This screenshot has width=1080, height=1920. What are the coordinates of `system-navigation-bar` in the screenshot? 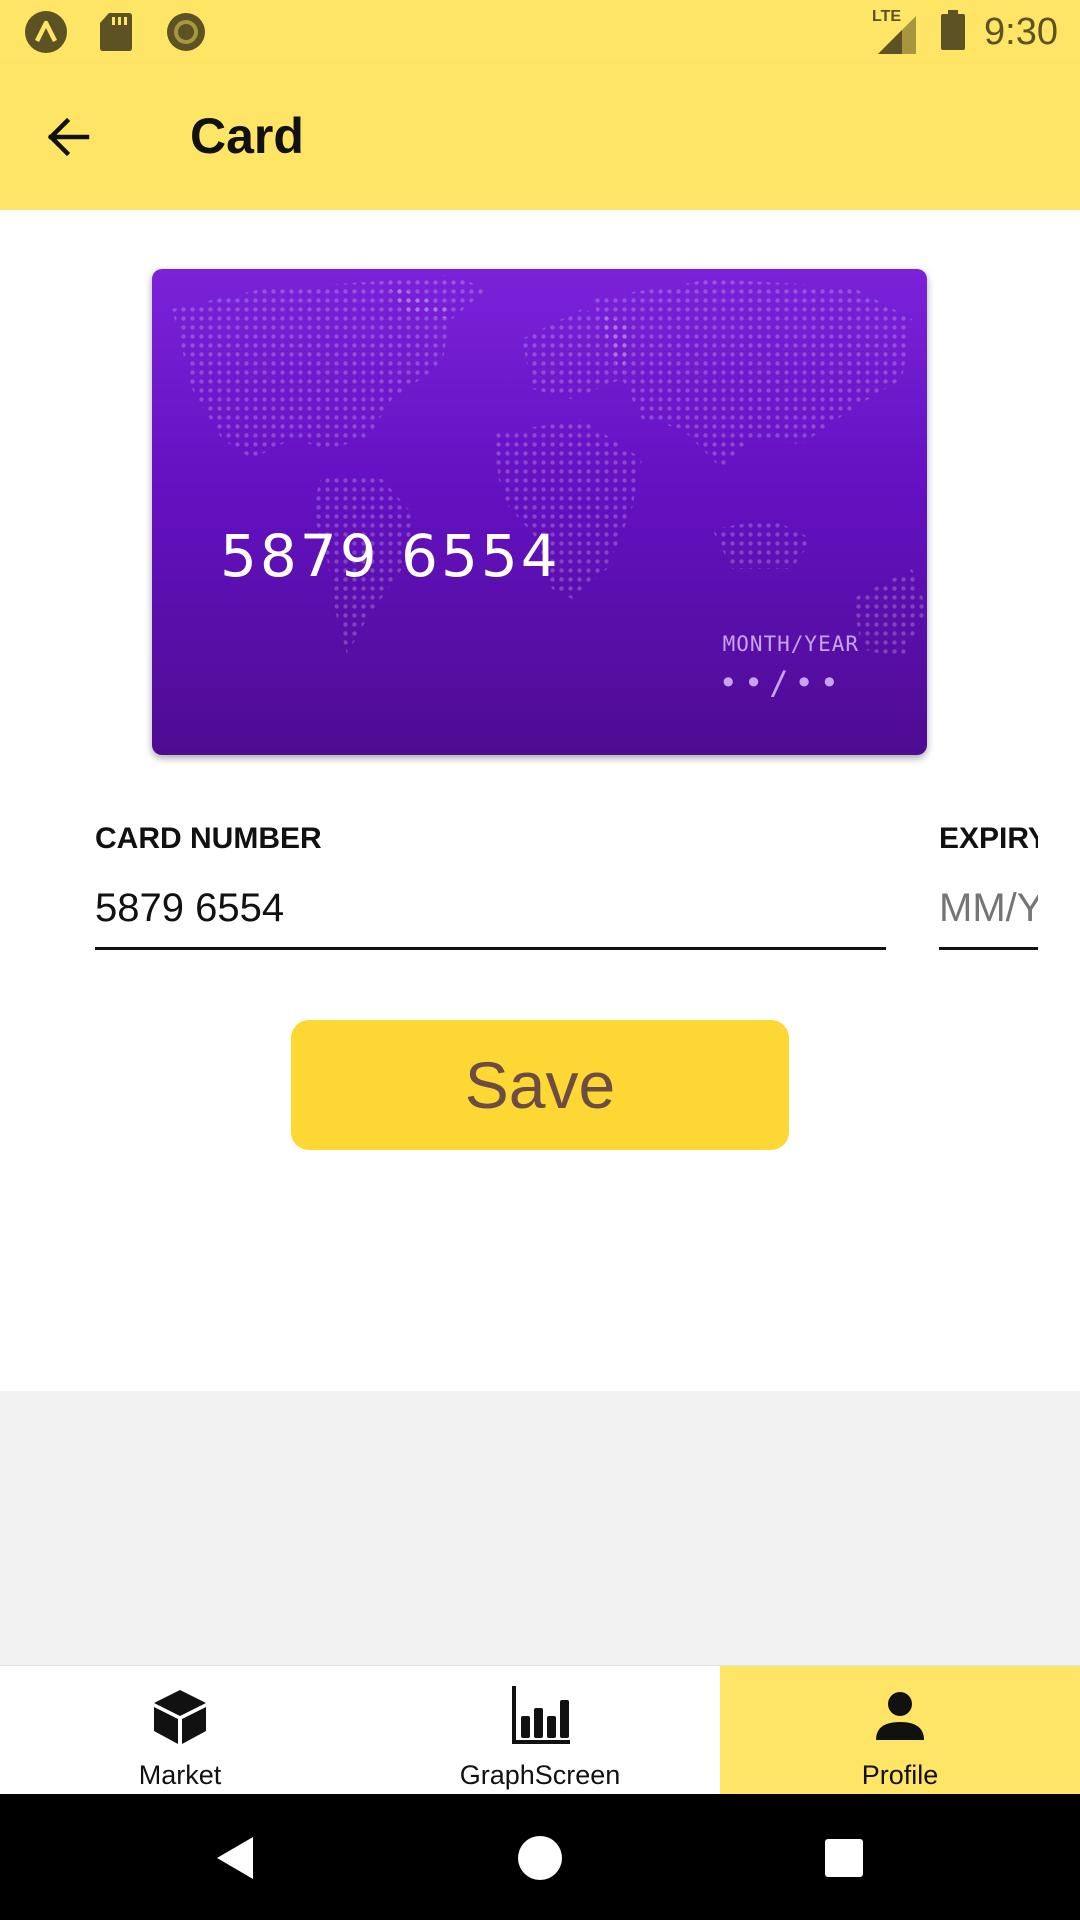 It's located at (540, 1857).